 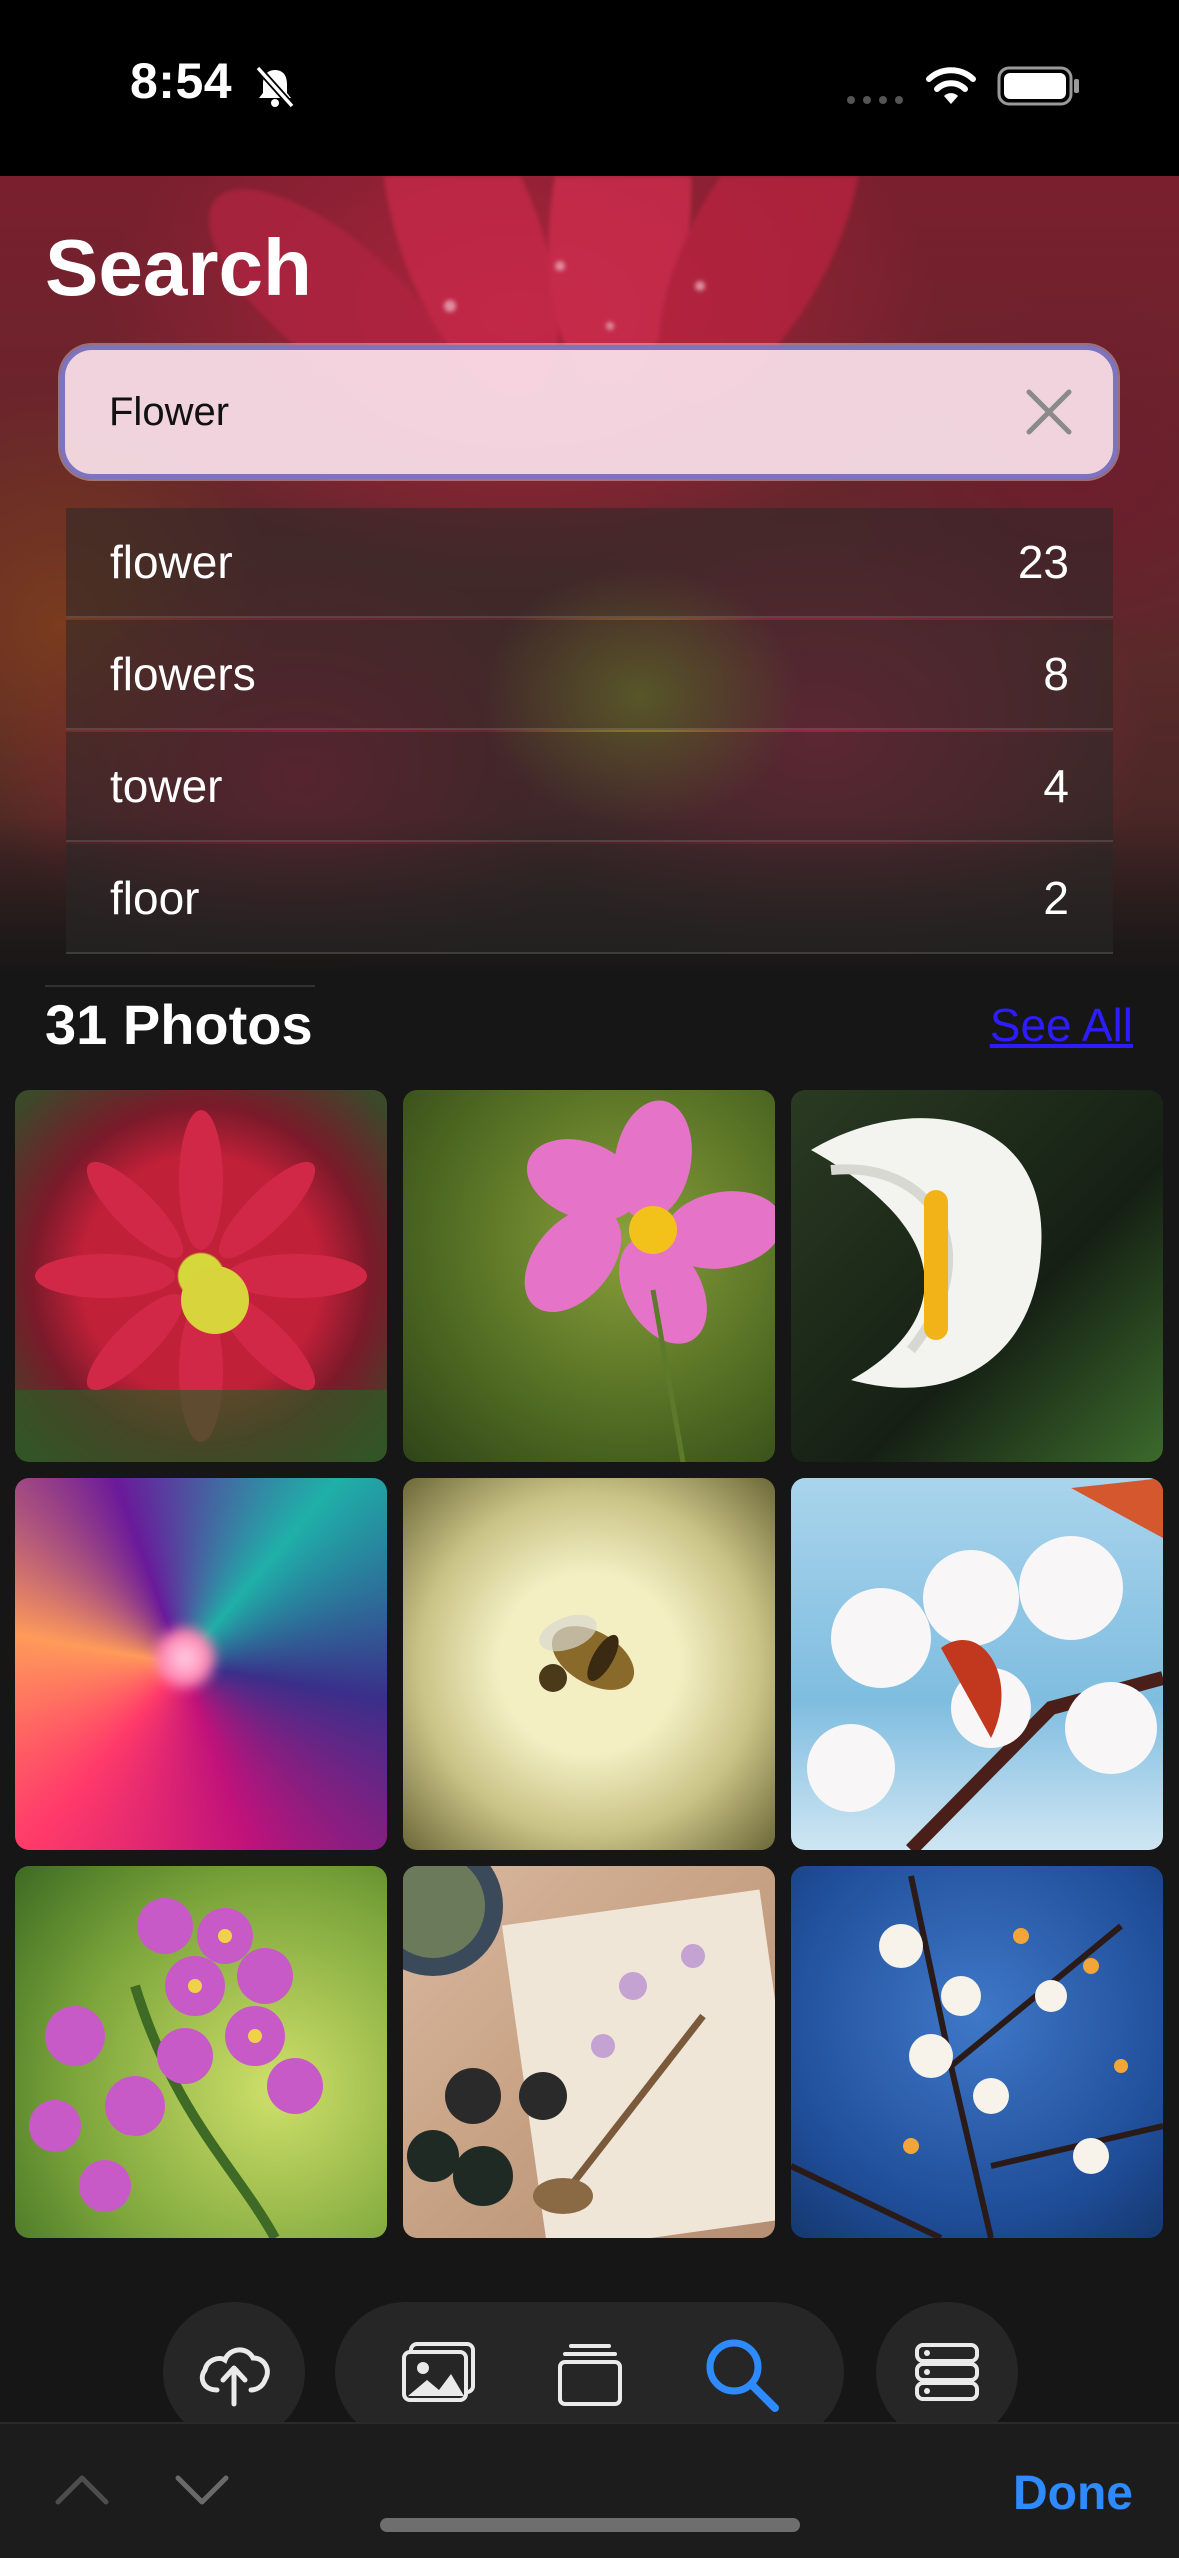 What do you see at coordinates (1061, 1025) in the screenshot?
I see `see-all-link: See All` at bounding box center [1061, 1025].